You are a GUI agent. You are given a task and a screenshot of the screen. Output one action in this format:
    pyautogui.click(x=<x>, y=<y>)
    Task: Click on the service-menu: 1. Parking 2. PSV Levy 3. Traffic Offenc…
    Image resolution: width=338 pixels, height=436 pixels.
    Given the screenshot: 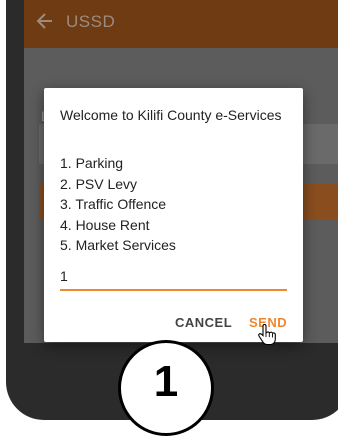 What is the action you would take?
    pyautogui.click(x=118, y=204)
    